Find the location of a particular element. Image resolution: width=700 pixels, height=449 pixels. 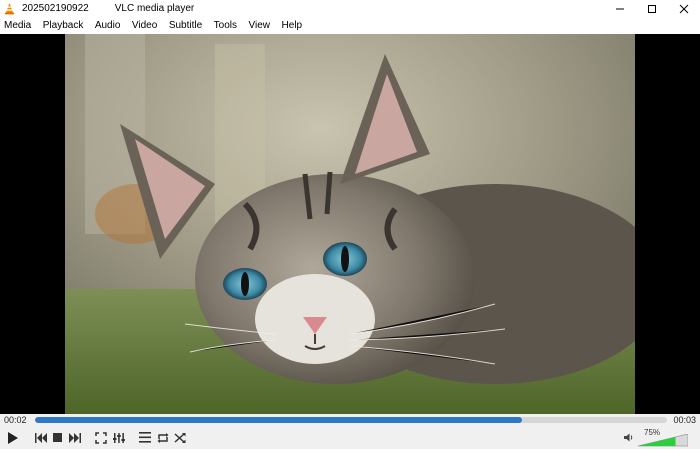

extended-settings-icon is located at coordinates (118, 437).